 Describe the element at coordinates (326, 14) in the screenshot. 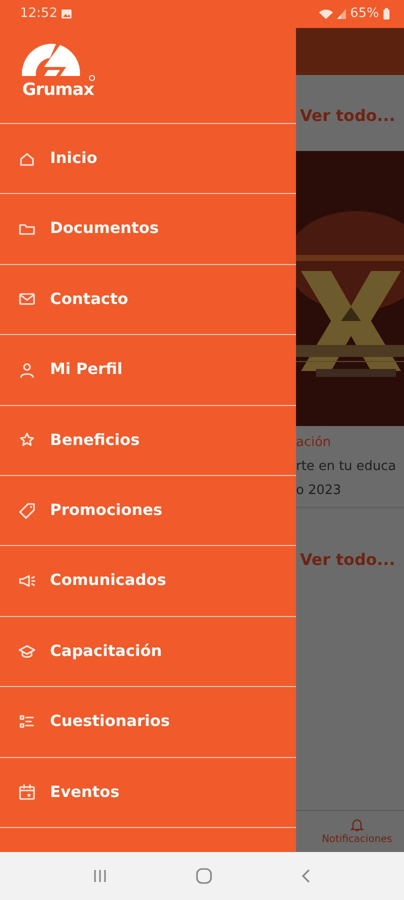

I see `wifi-icon` at that location.